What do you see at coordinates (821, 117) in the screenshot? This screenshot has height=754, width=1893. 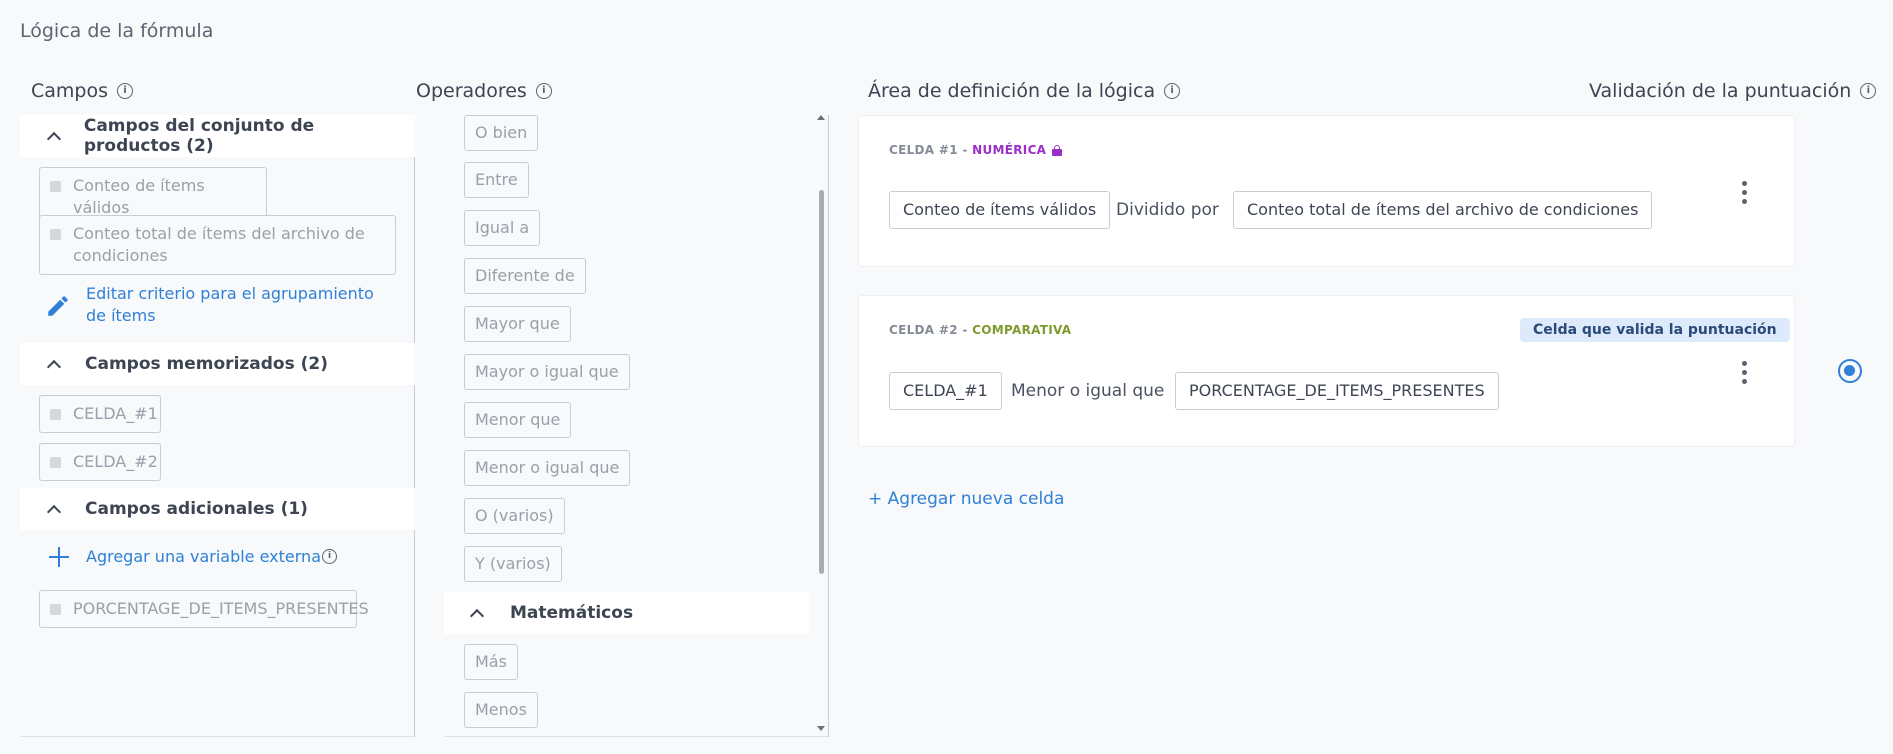 I see `scroll-up-arrow-icon` at bounding box center [821, 117].